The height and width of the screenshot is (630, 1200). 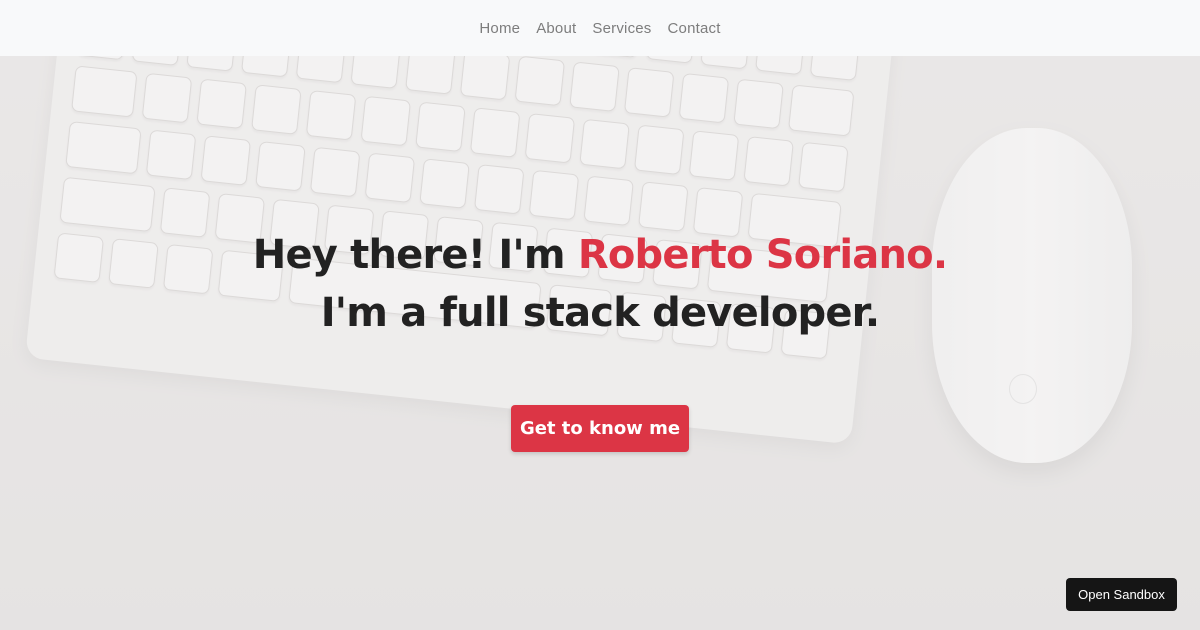 I want to click on hero-greeting: Hey there! I'm, so click(x=415, y=255).